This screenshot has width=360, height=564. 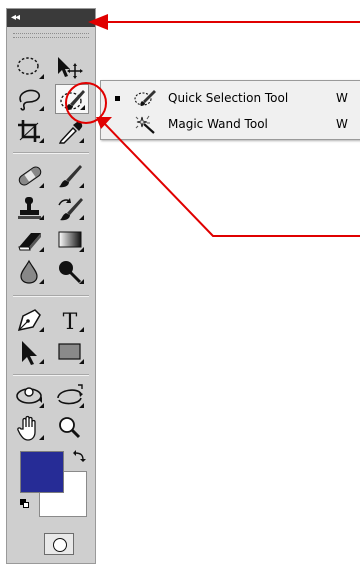 I want to click on eraser-tool, so click(x=30, y=240).